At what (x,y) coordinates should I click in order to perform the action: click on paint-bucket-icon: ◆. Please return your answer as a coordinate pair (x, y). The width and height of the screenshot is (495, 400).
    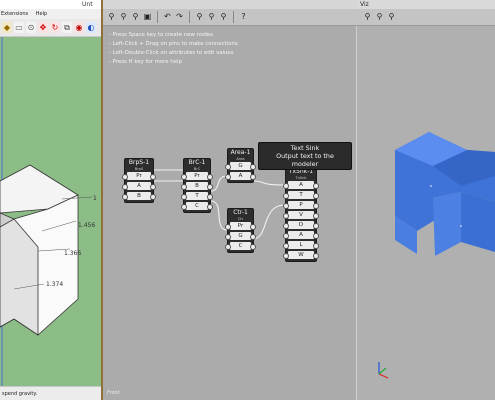
    Looking at the image, I should click on (7, 27).